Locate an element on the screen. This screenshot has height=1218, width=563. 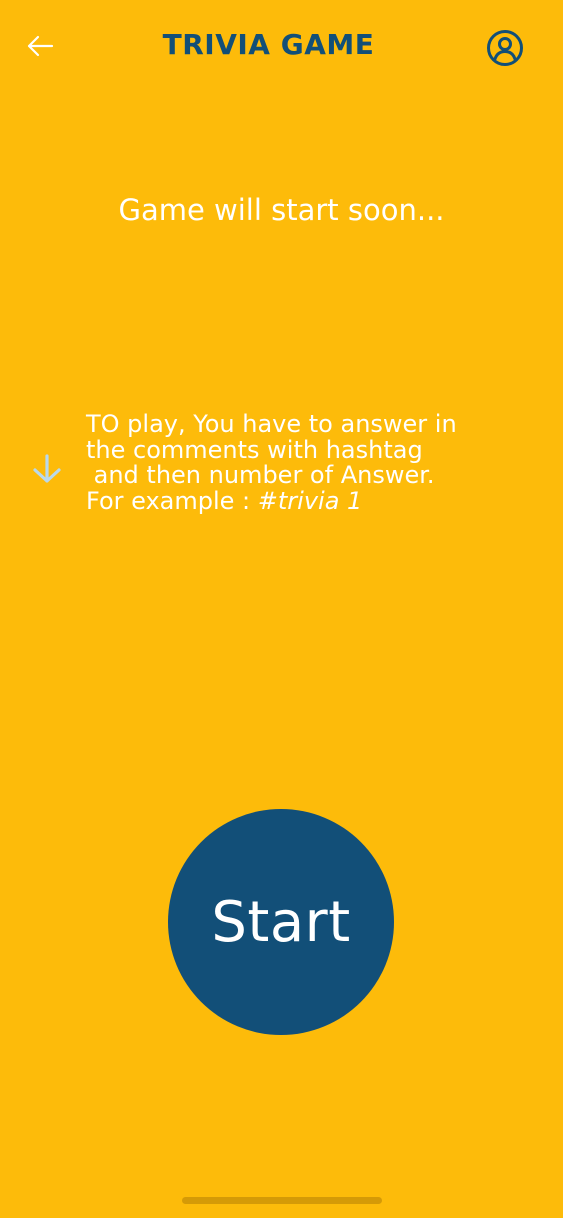
hashtag-example: #trivia 1 is located at coordinates (310, 500).